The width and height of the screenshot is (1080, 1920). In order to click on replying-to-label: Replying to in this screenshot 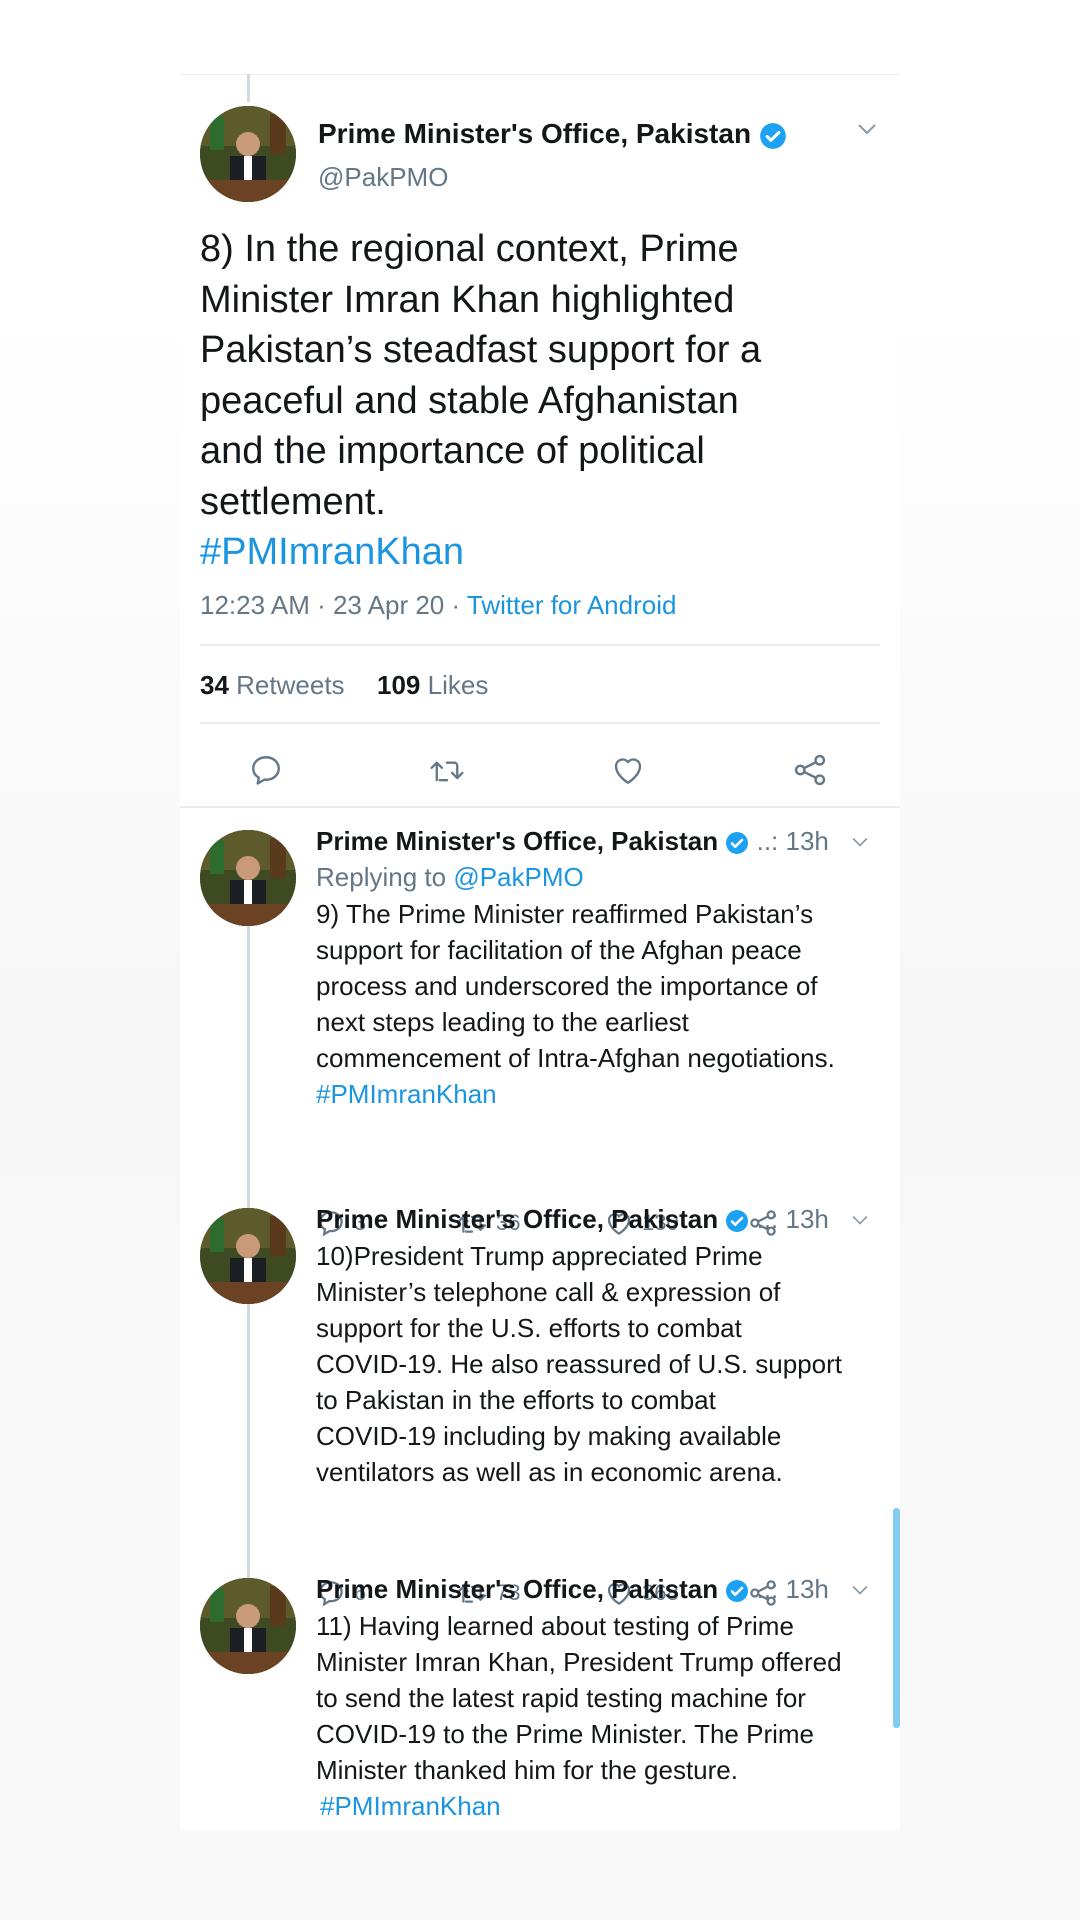, I will do `click(385, 877)`.